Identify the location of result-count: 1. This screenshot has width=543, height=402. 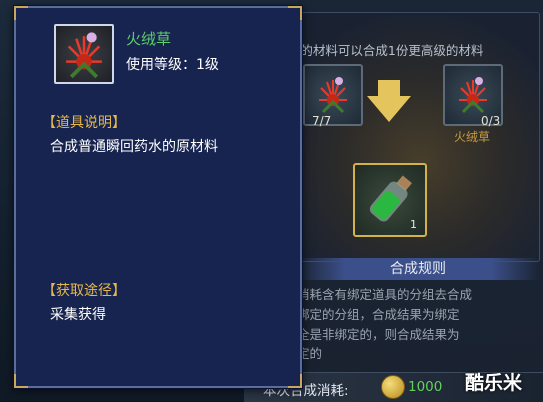
(413, 224).